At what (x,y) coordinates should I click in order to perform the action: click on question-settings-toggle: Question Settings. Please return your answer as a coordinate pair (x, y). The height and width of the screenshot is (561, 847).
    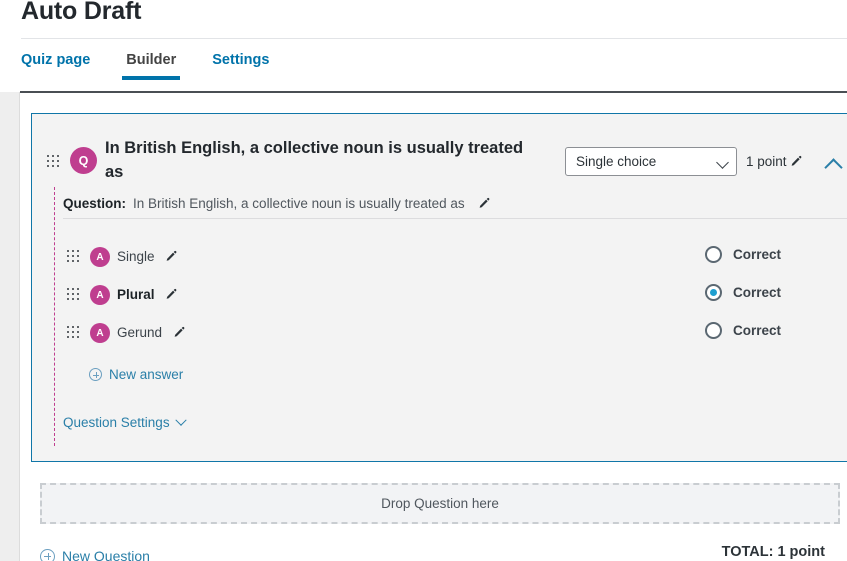
    Looking at the image, I should click on (125, 422).